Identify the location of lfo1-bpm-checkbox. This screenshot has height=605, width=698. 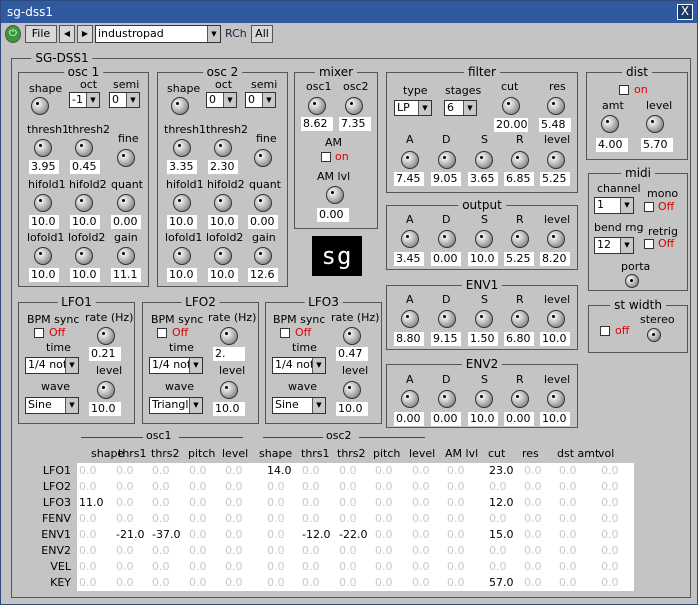
(39, 333).